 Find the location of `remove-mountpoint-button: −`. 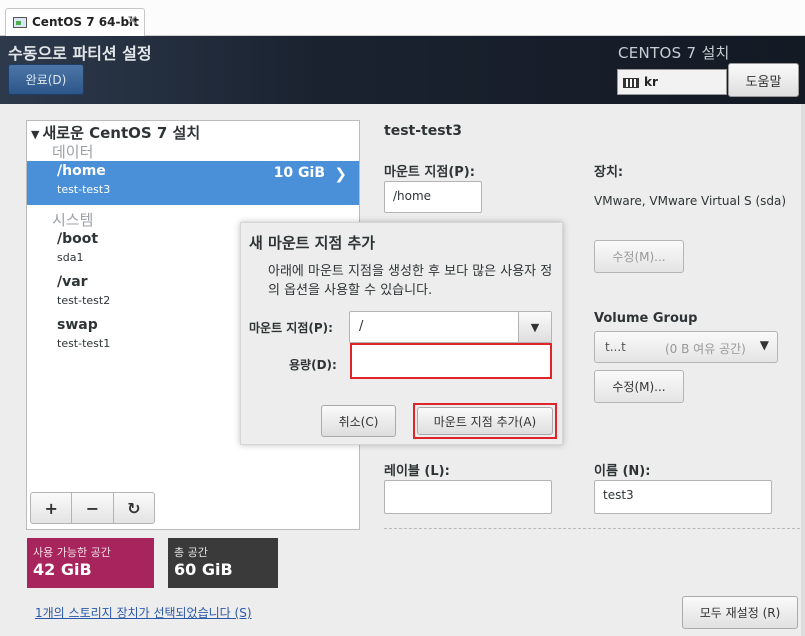

remove-mountpoint-button: − is located at coordinates (93, 508).